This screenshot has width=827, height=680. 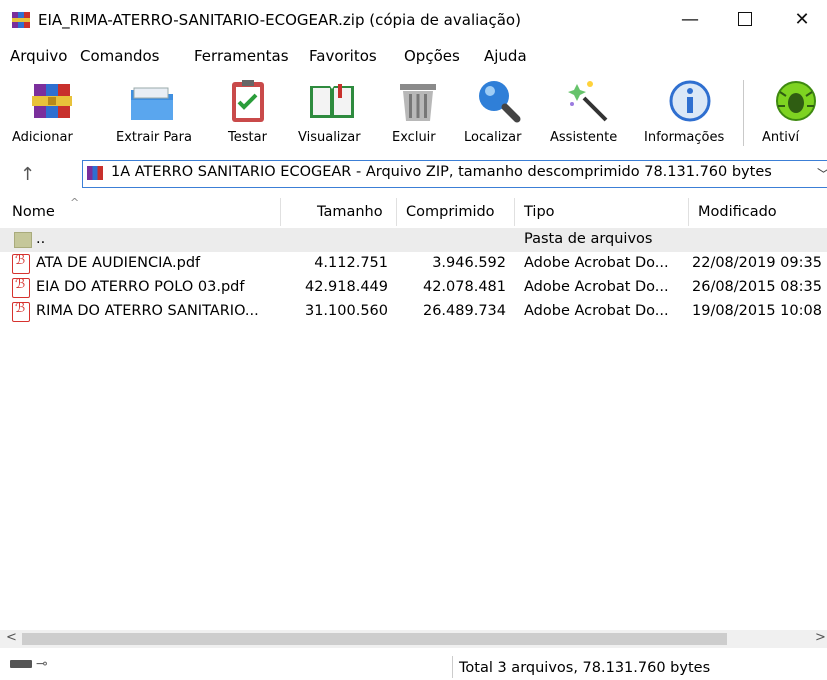 What do you see at coordinates (757, 287) in the screenshot?
I see `file-modified: 26/08/2015 08:35` at bounding box center [757, 287].